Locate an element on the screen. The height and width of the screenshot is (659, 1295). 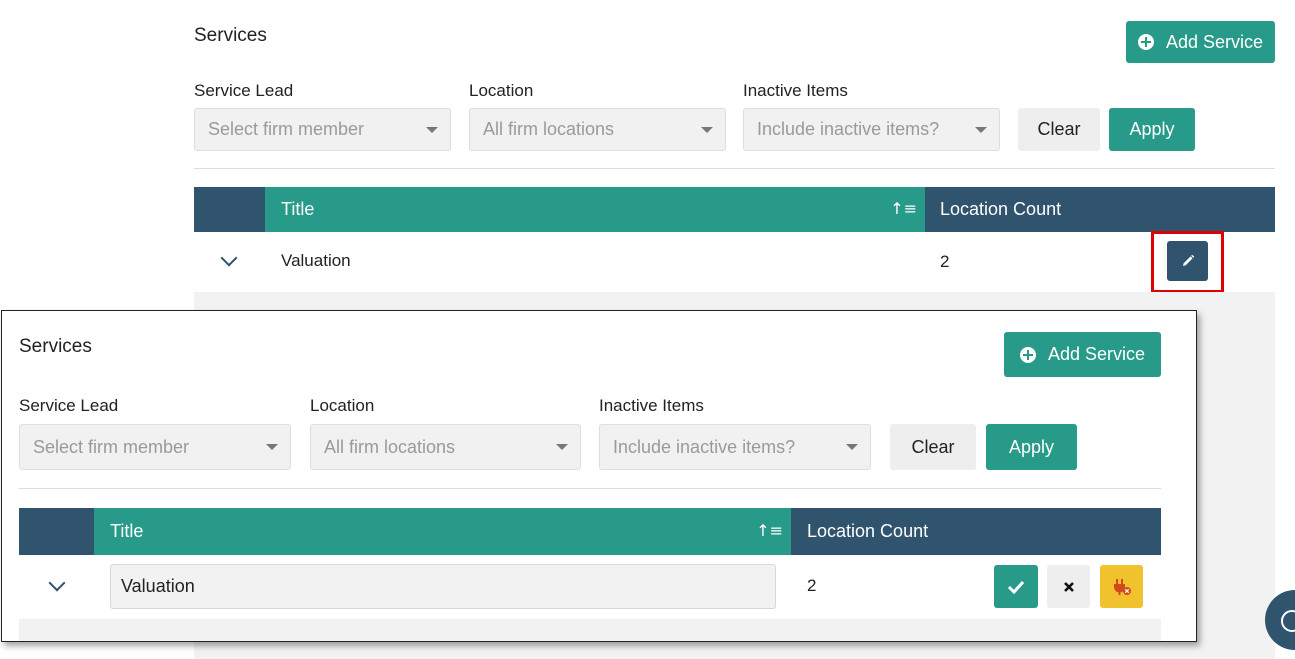
expanded-row-area is located at coordinates (590, 630).